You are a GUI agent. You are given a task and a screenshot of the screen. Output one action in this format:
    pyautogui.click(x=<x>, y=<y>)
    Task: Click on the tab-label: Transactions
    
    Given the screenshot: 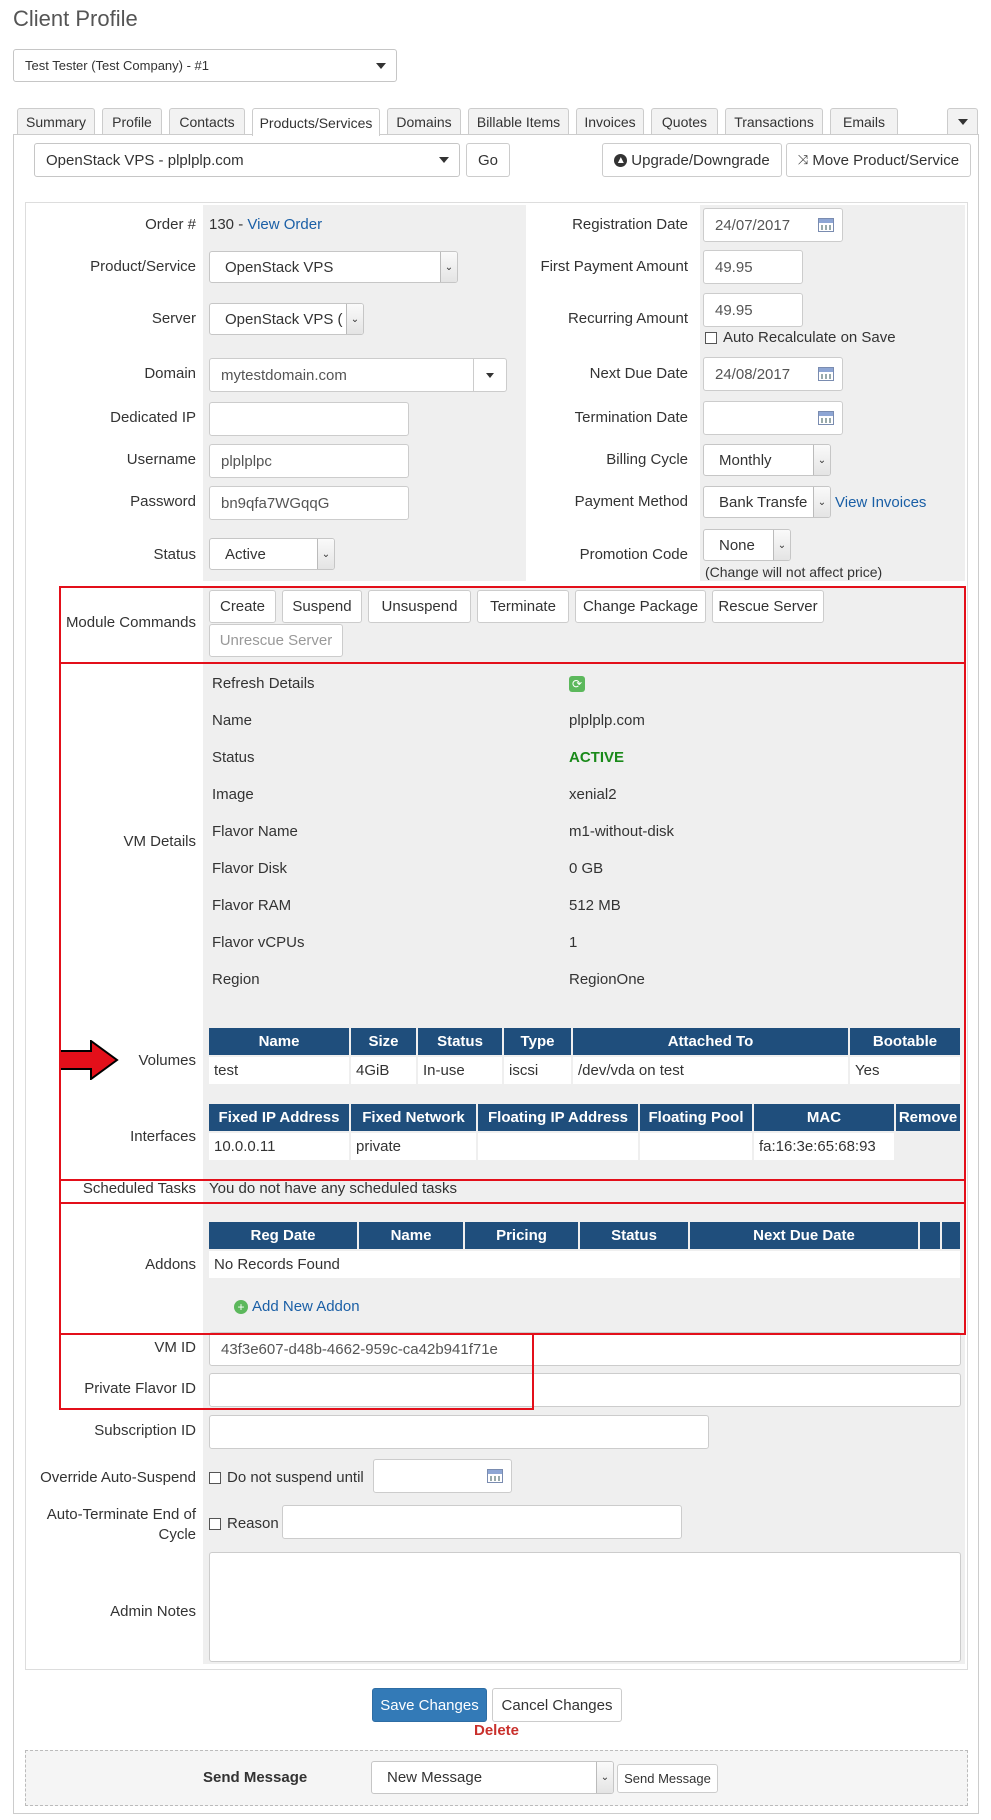 What is the action you would take?
    pyautogui.click(x=774, y=122)
    